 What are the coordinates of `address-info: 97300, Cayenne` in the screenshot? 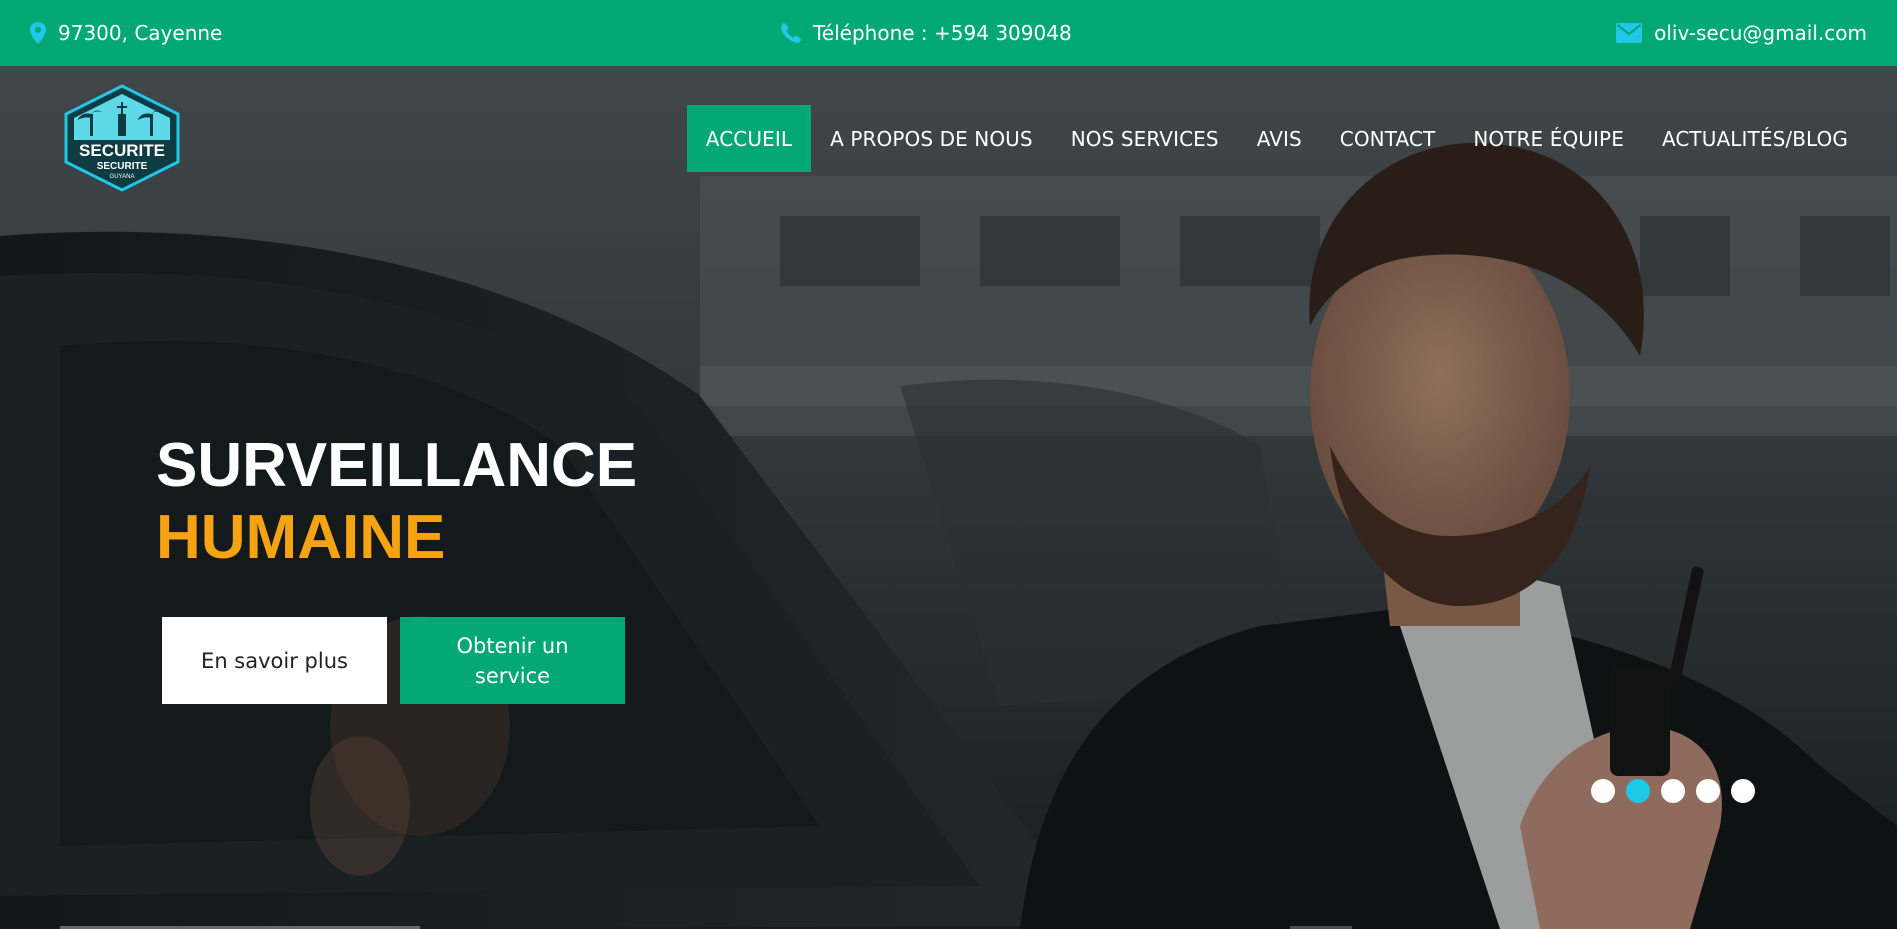 It's located at (126, 33).